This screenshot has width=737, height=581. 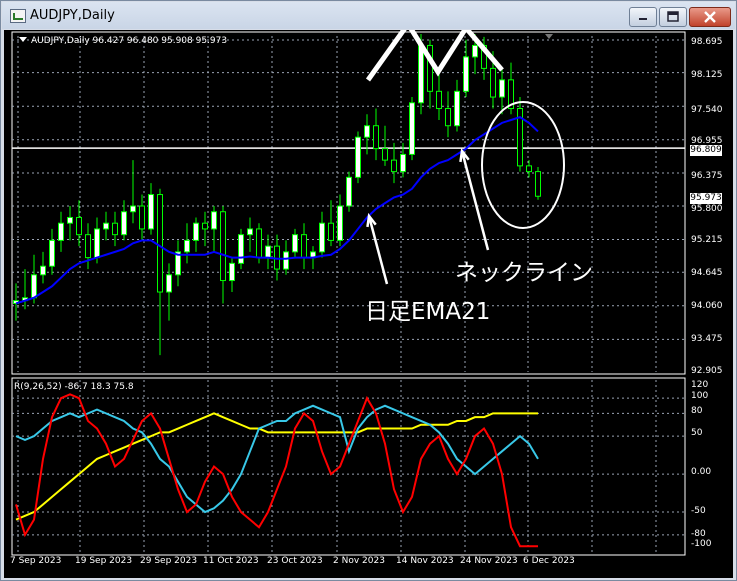 I want to click on price-level: 92.905, so click(x=707, y=371).